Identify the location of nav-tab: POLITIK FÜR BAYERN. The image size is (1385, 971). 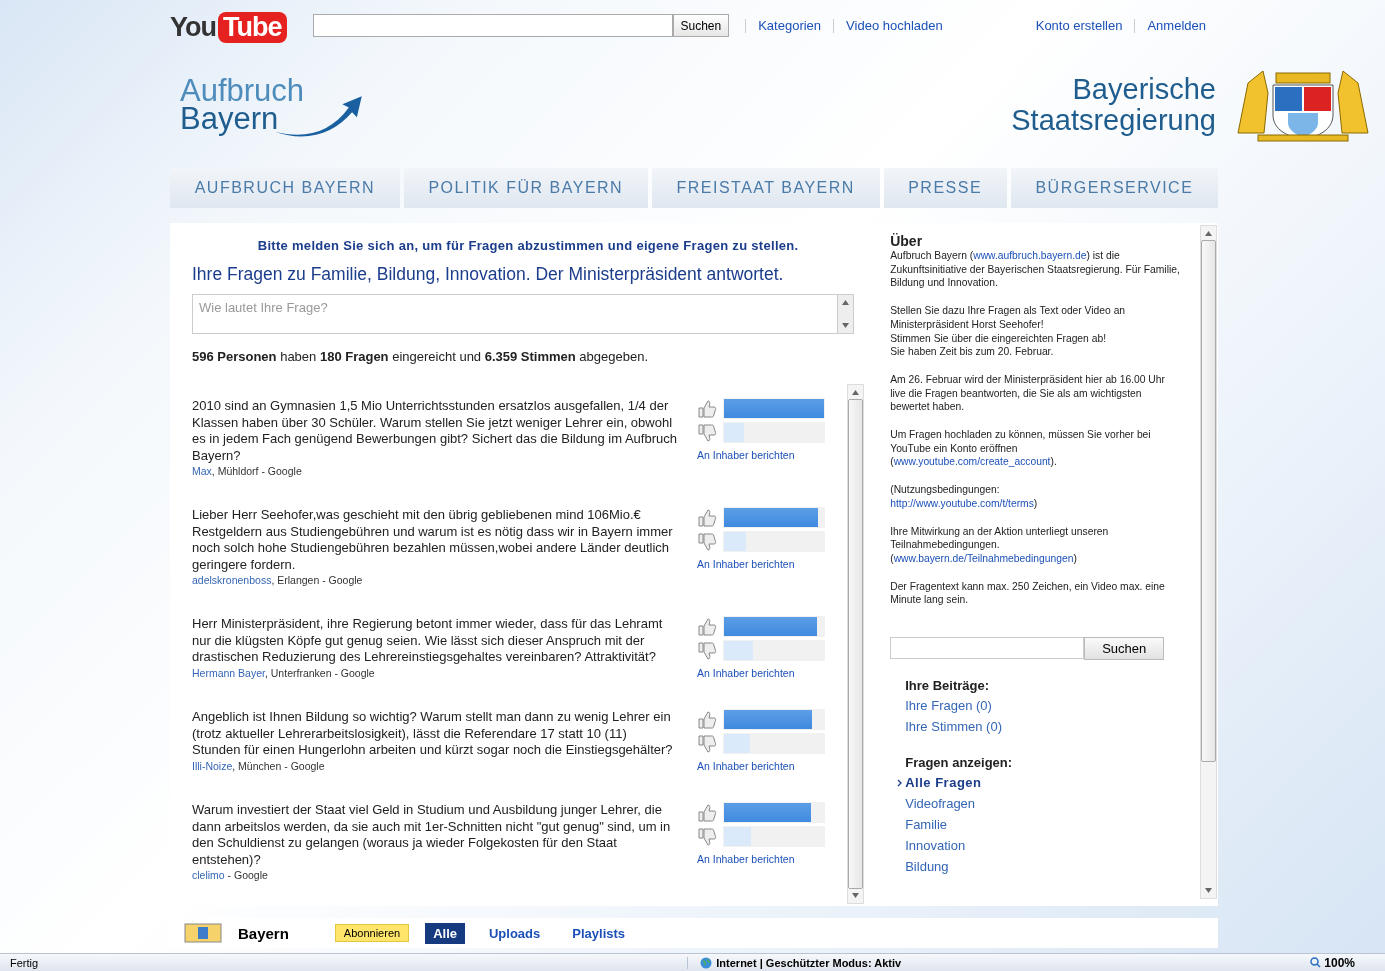
(525, 188).